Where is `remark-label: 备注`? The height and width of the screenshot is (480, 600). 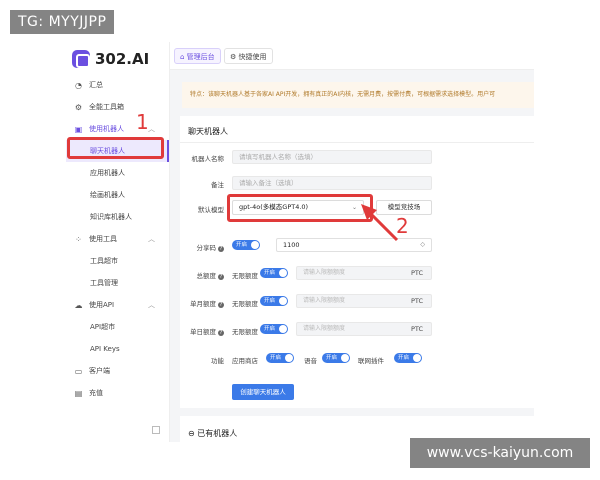
remark-label: 备注 is located at coordinates (217, 185).